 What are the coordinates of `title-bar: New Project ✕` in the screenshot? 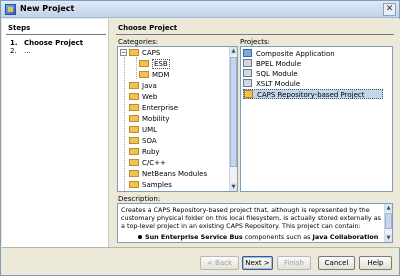 It's located at (200, 9).